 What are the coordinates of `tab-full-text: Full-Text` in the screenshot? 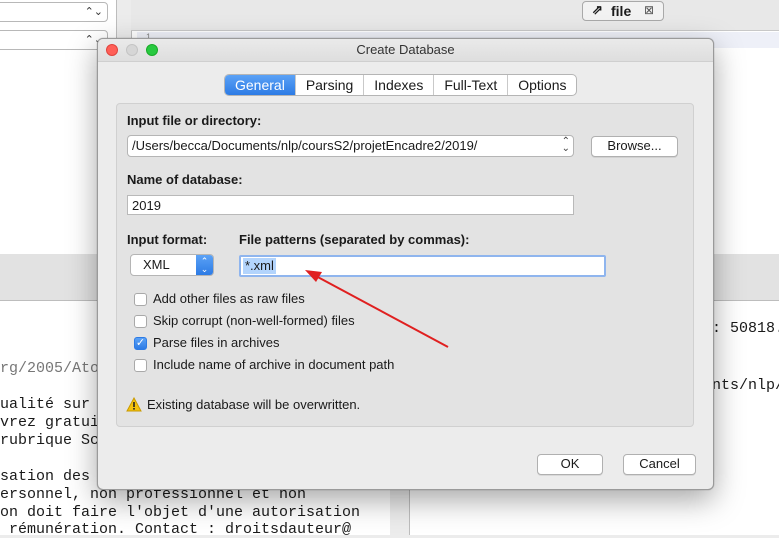 It's located at (471, 85).